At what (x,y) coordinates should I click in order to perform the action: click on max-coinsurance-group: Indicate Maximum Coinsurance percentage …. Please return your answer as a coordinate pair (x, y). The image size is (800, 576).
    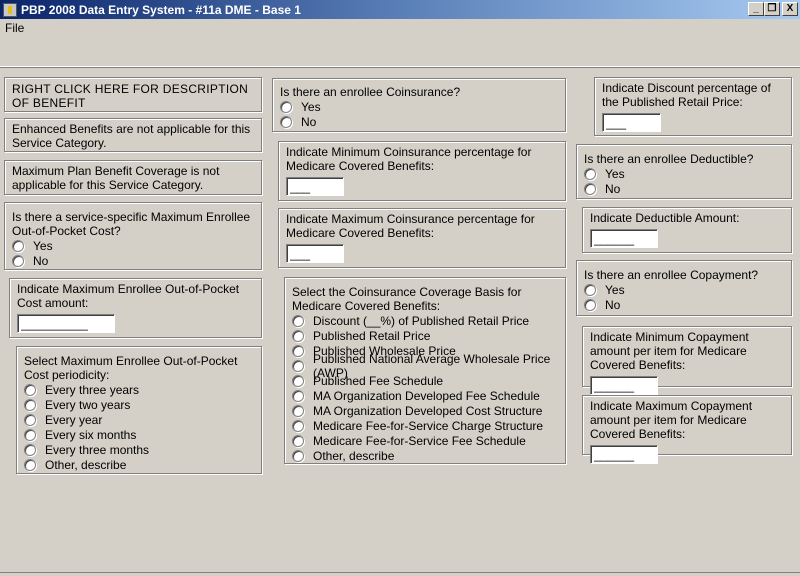
    Looking at the image, I should click on (422, 238).